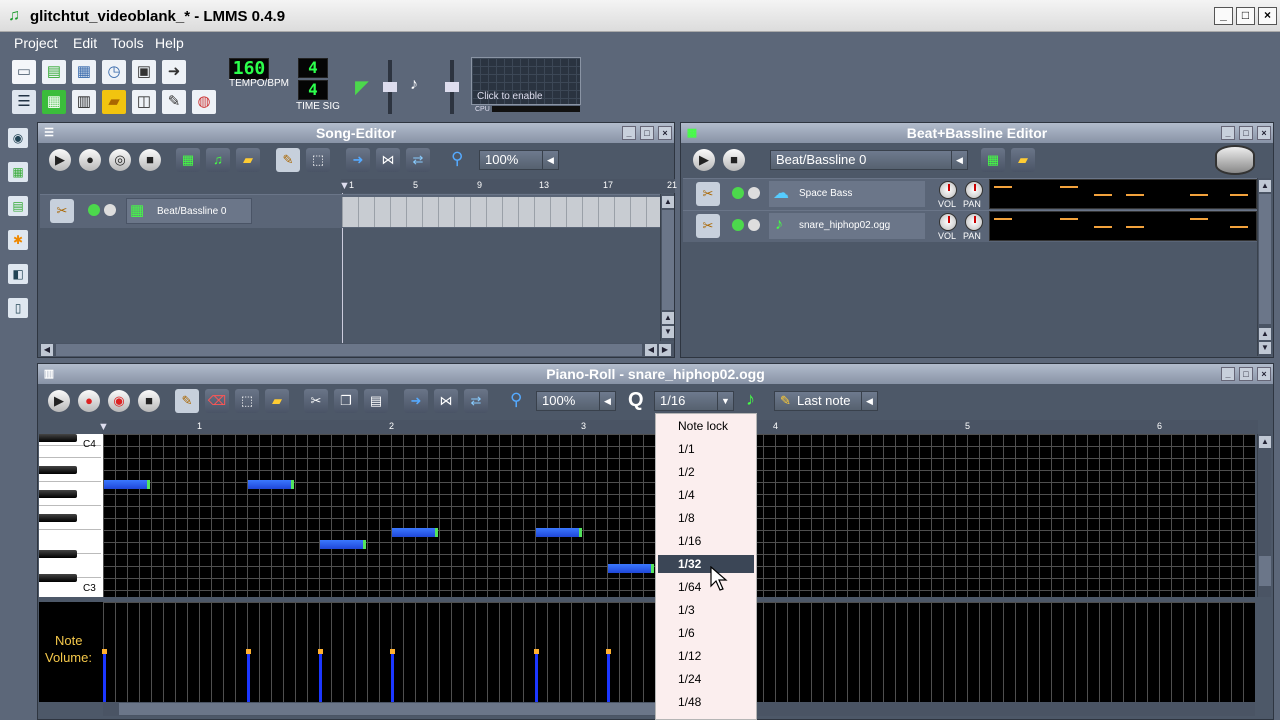 The width and height of the screenshot is (1280, 720). What do you see at coordinates (689, 541) in the screenshot?
I see `quantize-option-1-16: 1/16` at bounding box center [689, 541].